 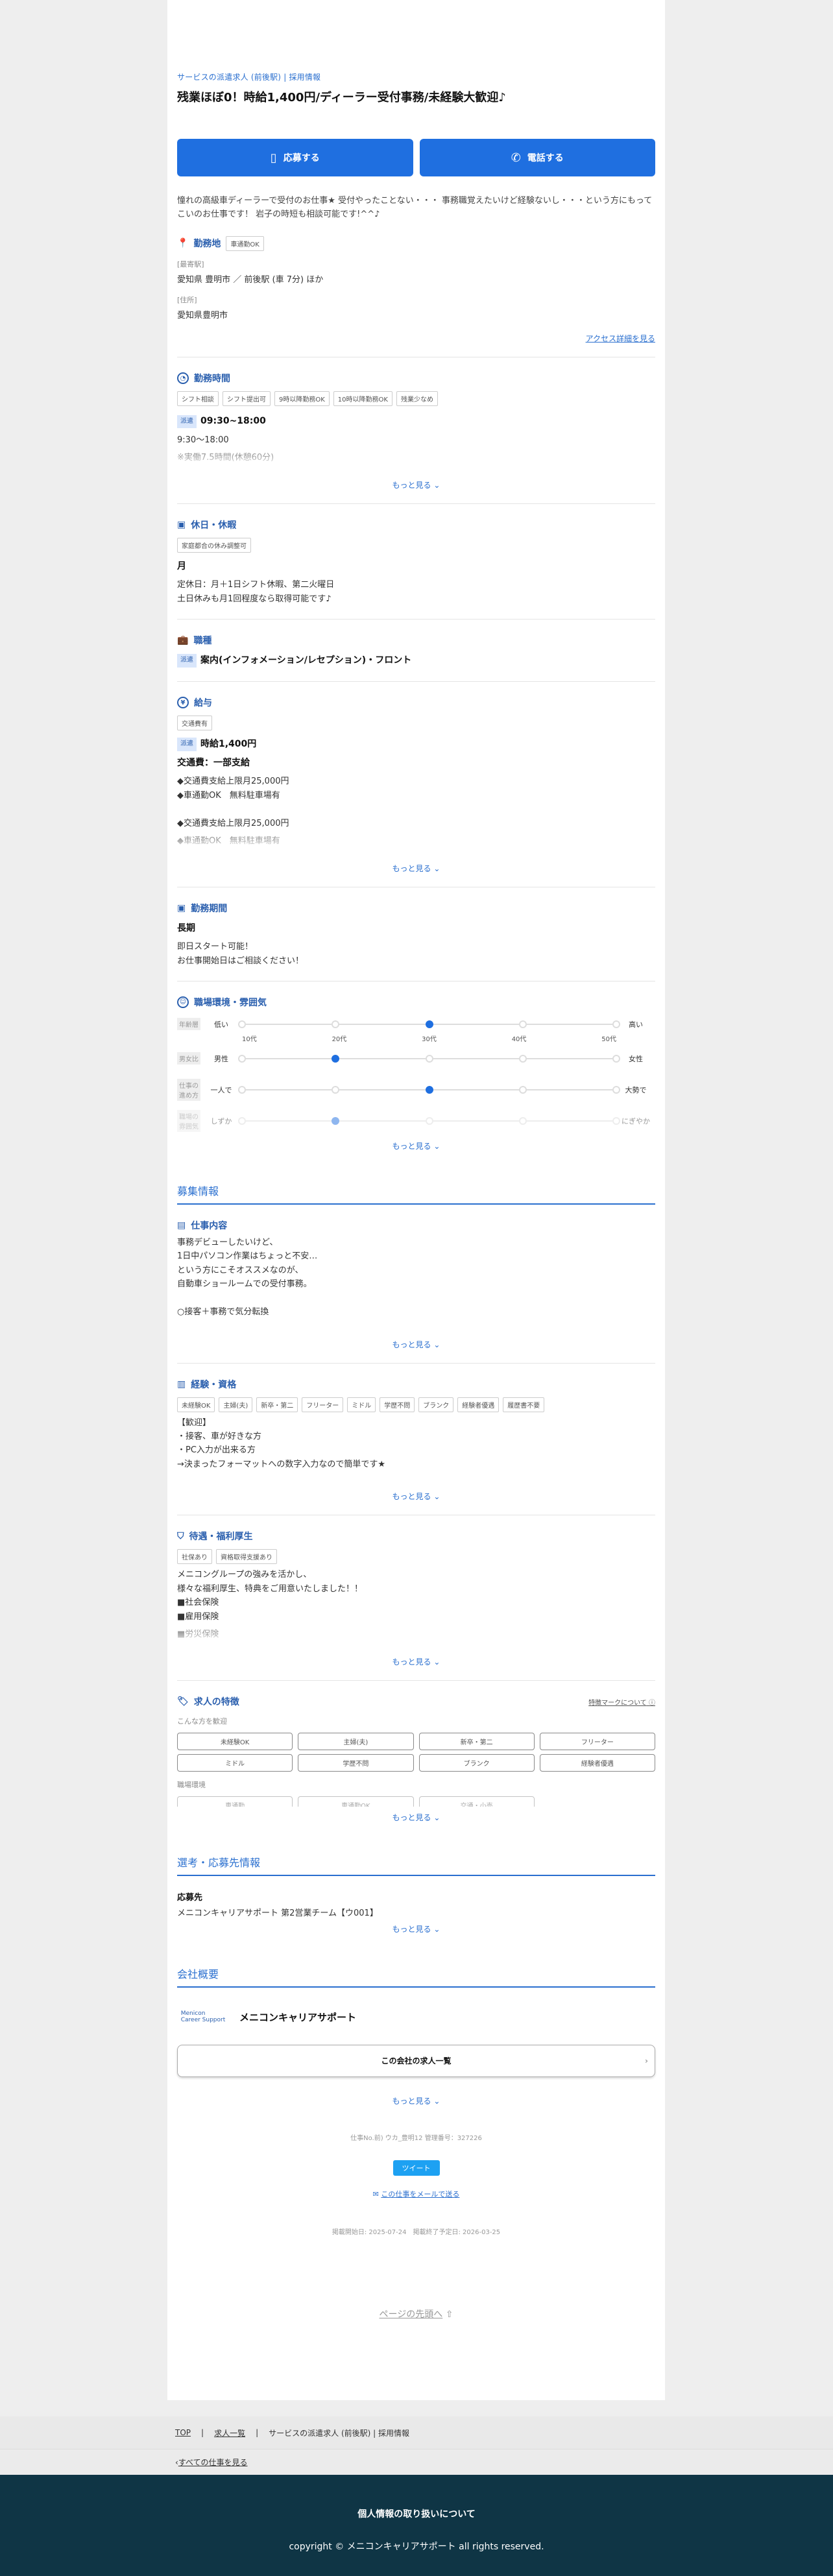 I want to click on access-link: アクセス詳細を見る, so click(x=416, y=338).